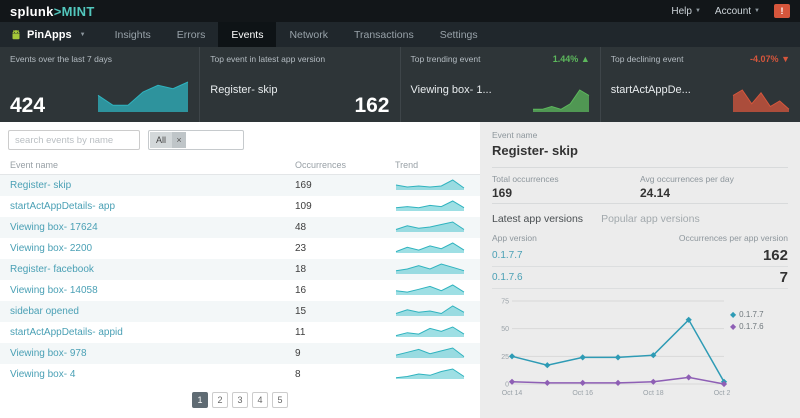  What do you see at coordinates (74, 140) in the screenshot?
I see `search-input` at bounding box center [74, 140].